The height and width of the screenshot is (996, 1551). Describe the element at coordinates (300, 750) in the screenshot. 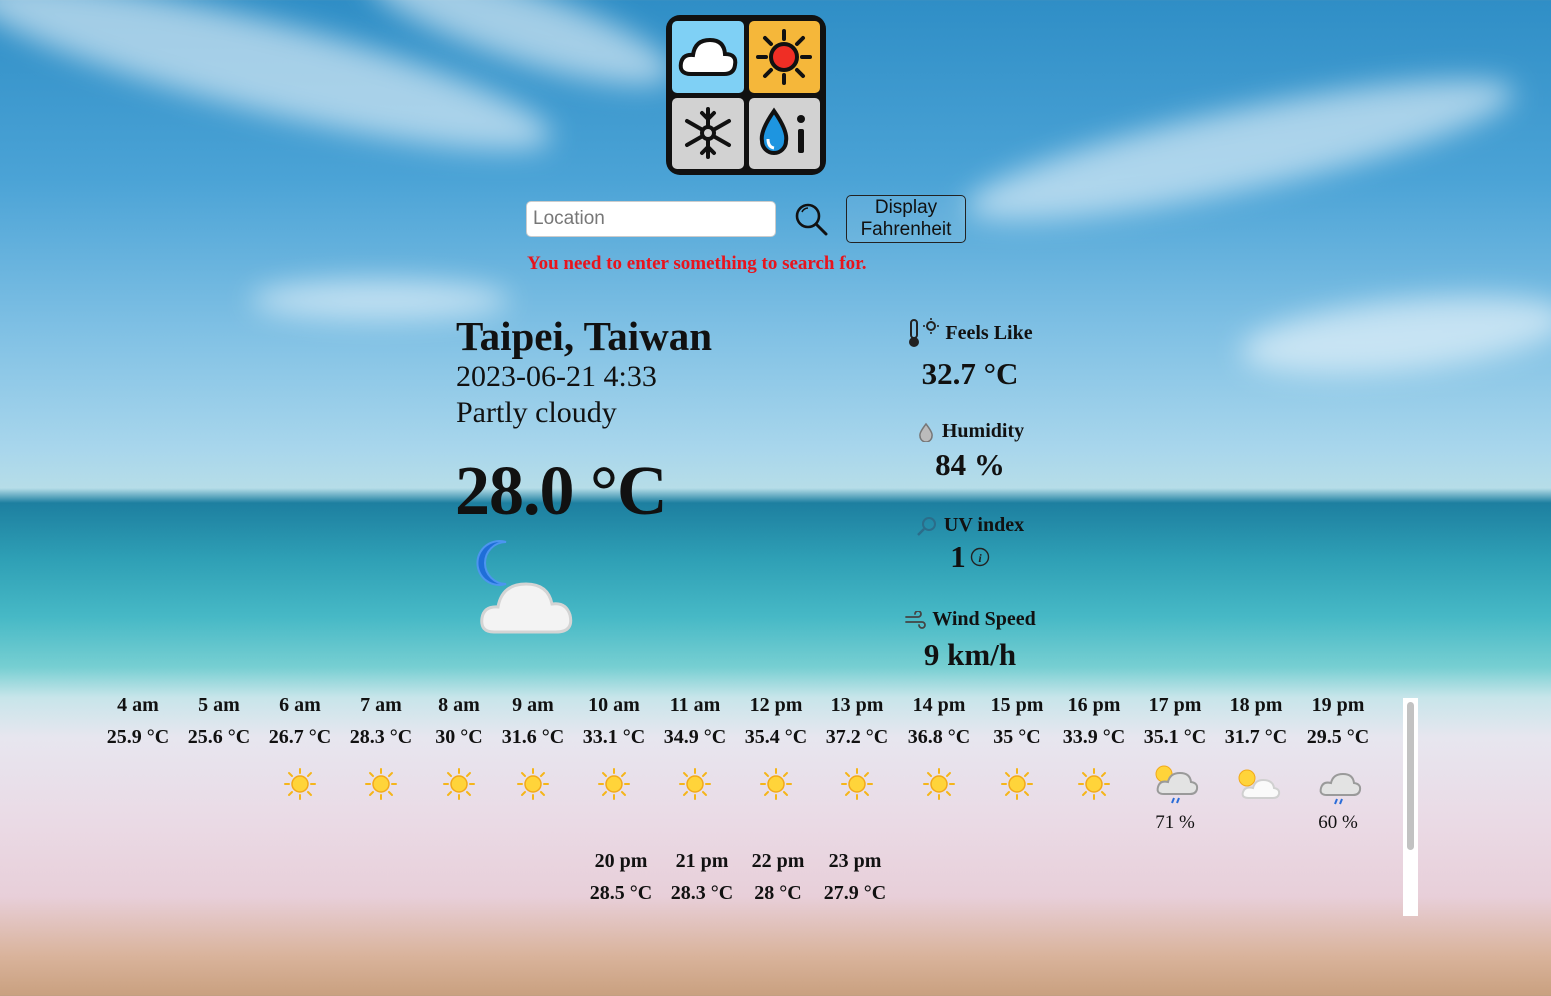

I see `hourly-item: 6 am 26.7 °C` at that location.